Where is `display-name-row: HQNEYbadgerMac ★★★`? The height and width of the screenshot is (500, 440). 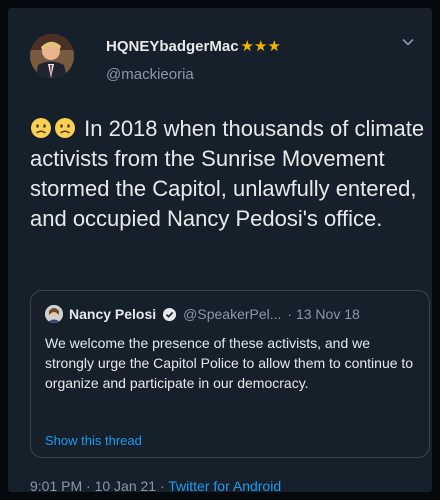 display-name-row: HQNEYbadgerMac ★★★ is located at coordinates (193, 46).